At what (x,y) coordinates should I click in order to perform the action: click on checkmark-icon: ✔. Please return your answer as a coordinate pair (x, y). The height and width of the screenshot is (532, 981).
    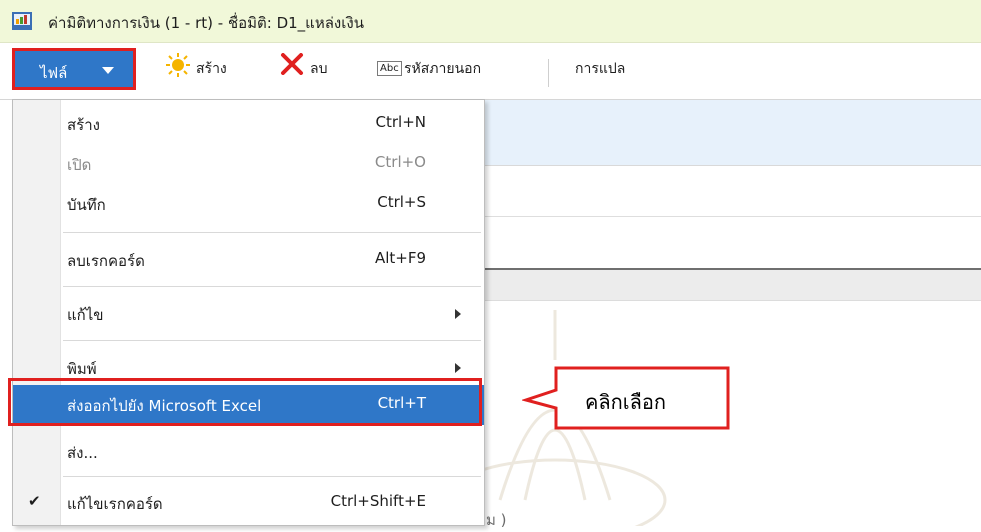
    Looking at the image, I should click on (34, 501).